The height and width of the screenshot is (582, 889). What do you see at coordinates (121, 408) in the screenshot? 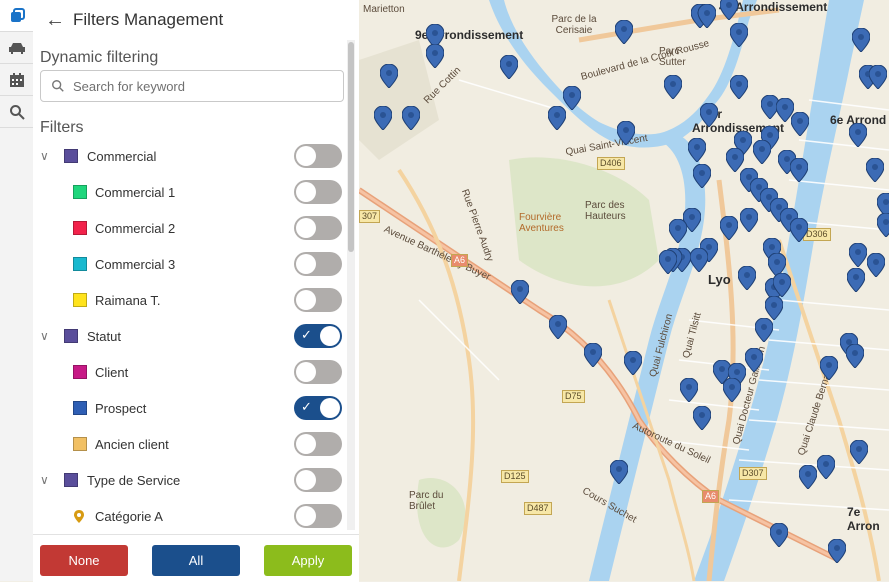
I see `filter-label: Prospect` at bounding box center [121, 408].